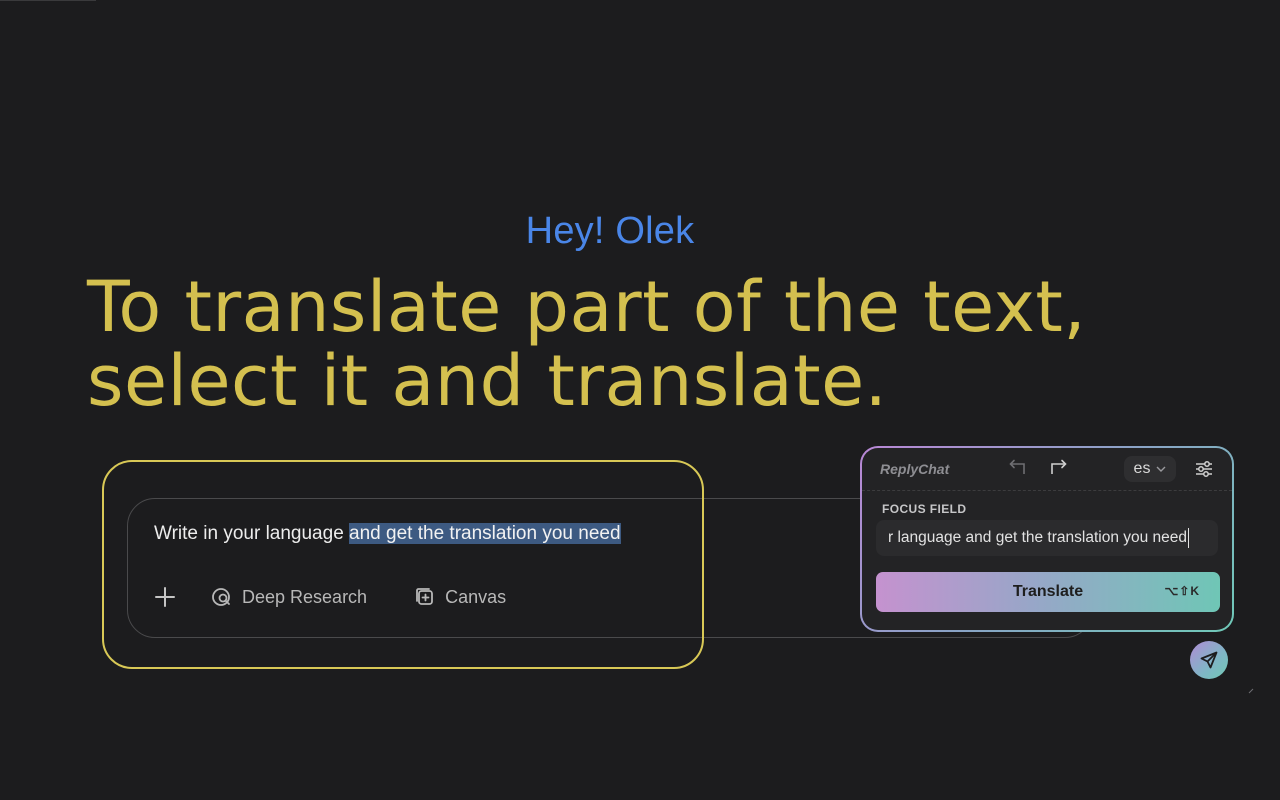 The height and width of the screenshot is (800, 1280). Describe the element at coordinates (487, 381) in the screenshot. I see `headline-line-2: select it and translate.` at that location.